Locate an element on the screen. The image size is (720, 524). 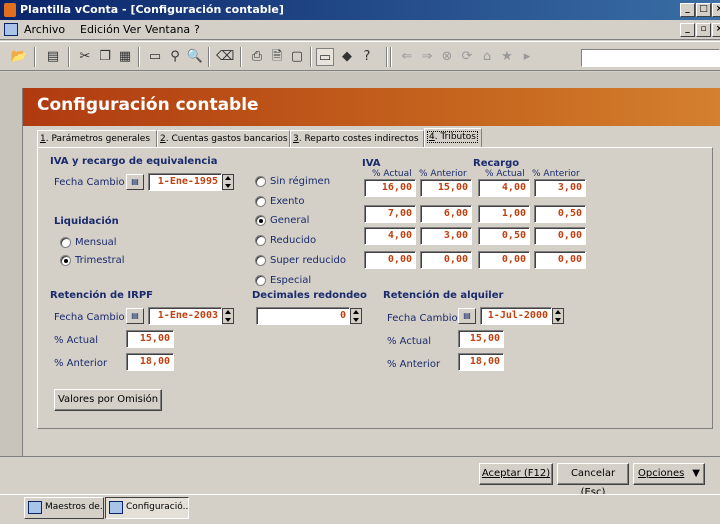
menu-archivo: Archivo is located at coordinates (44, 29).